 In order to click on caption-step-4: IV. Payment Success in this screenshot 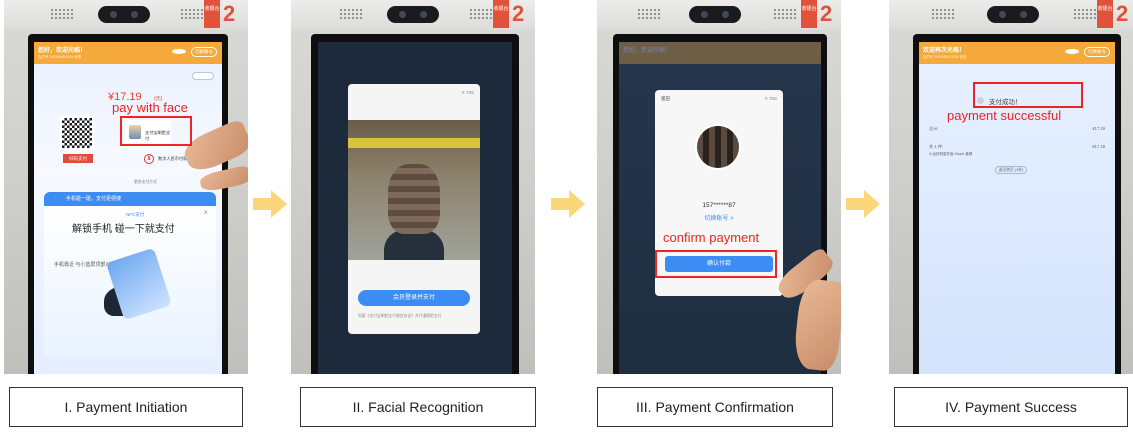, I will do `click(1011, 407)`.